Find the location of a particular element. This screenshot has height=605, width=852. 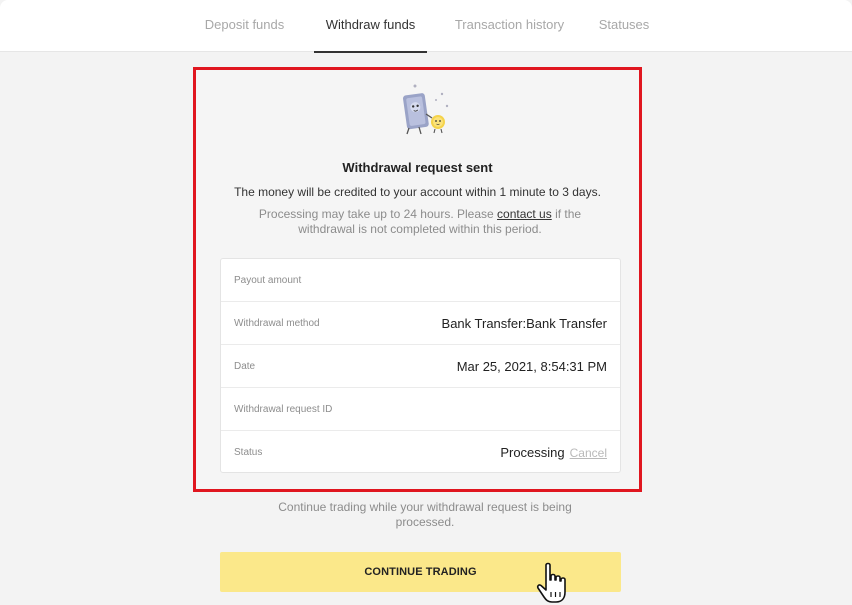

tab-deposit-funds: Deposit funds is located at coordinates (244, 26).